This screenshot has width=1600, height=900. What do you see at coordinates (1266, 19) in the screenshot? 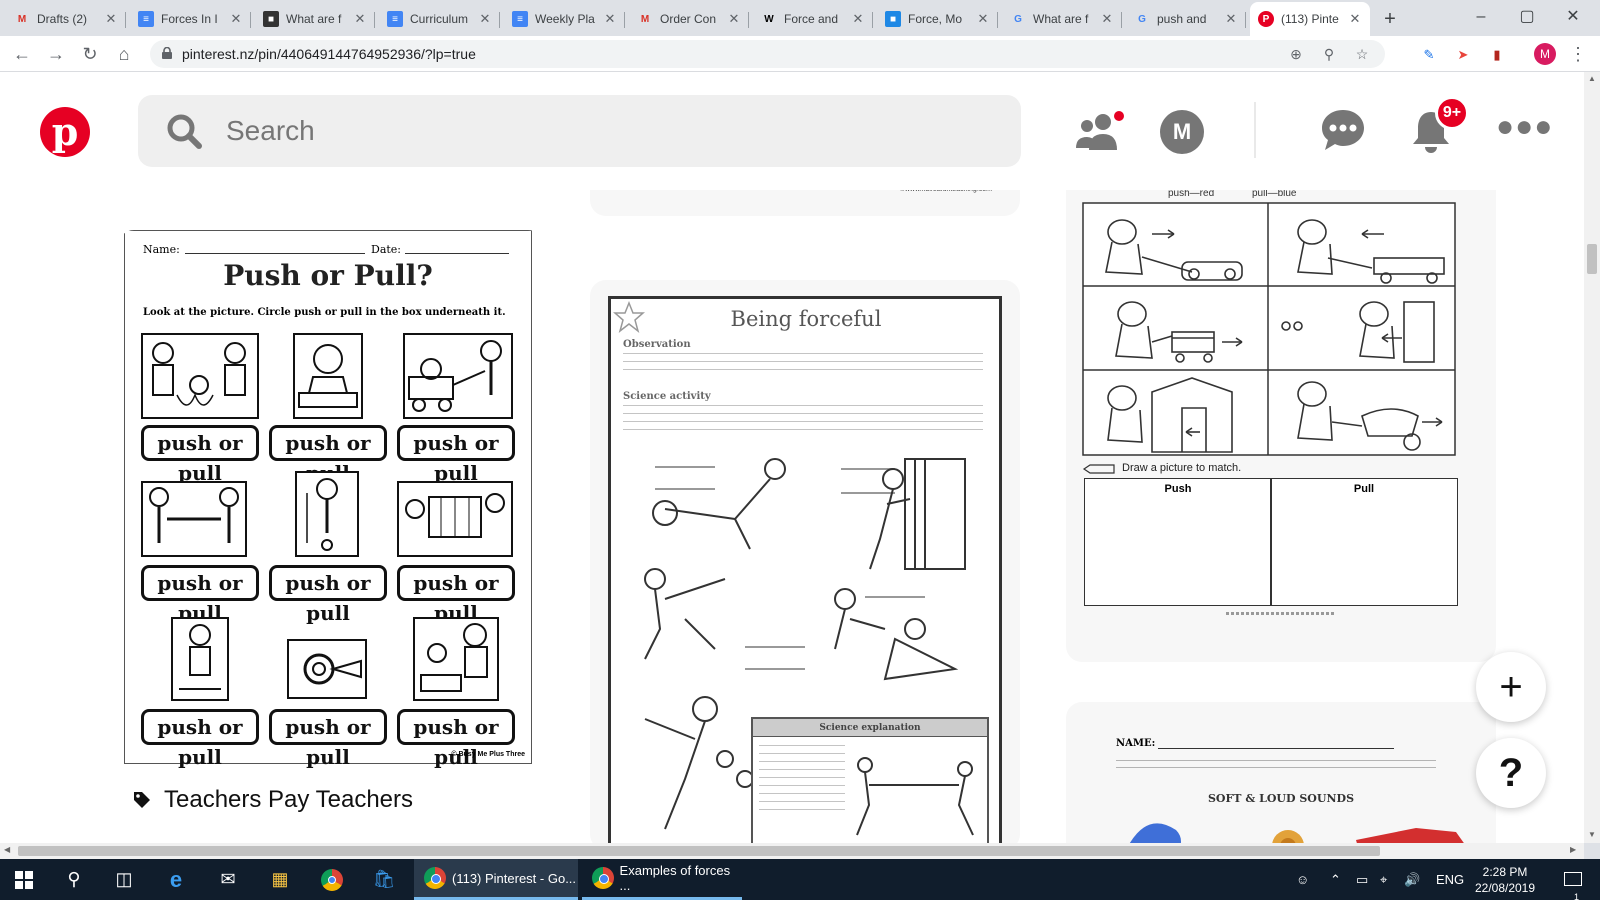
I see `pinterest-icon: P` at bounding box center [1266, 19].